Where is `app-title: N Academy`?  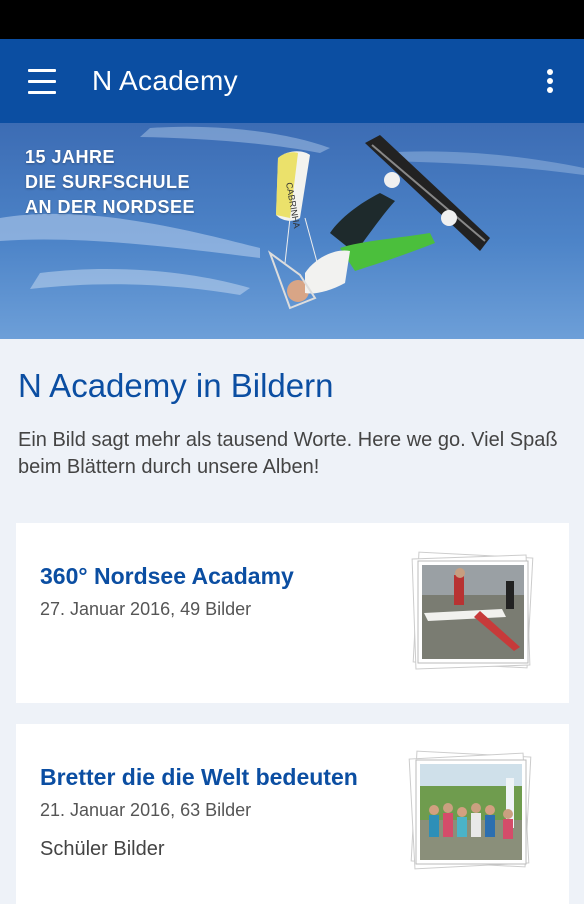 app-title: N Academy is located at coordinates (165, 80).